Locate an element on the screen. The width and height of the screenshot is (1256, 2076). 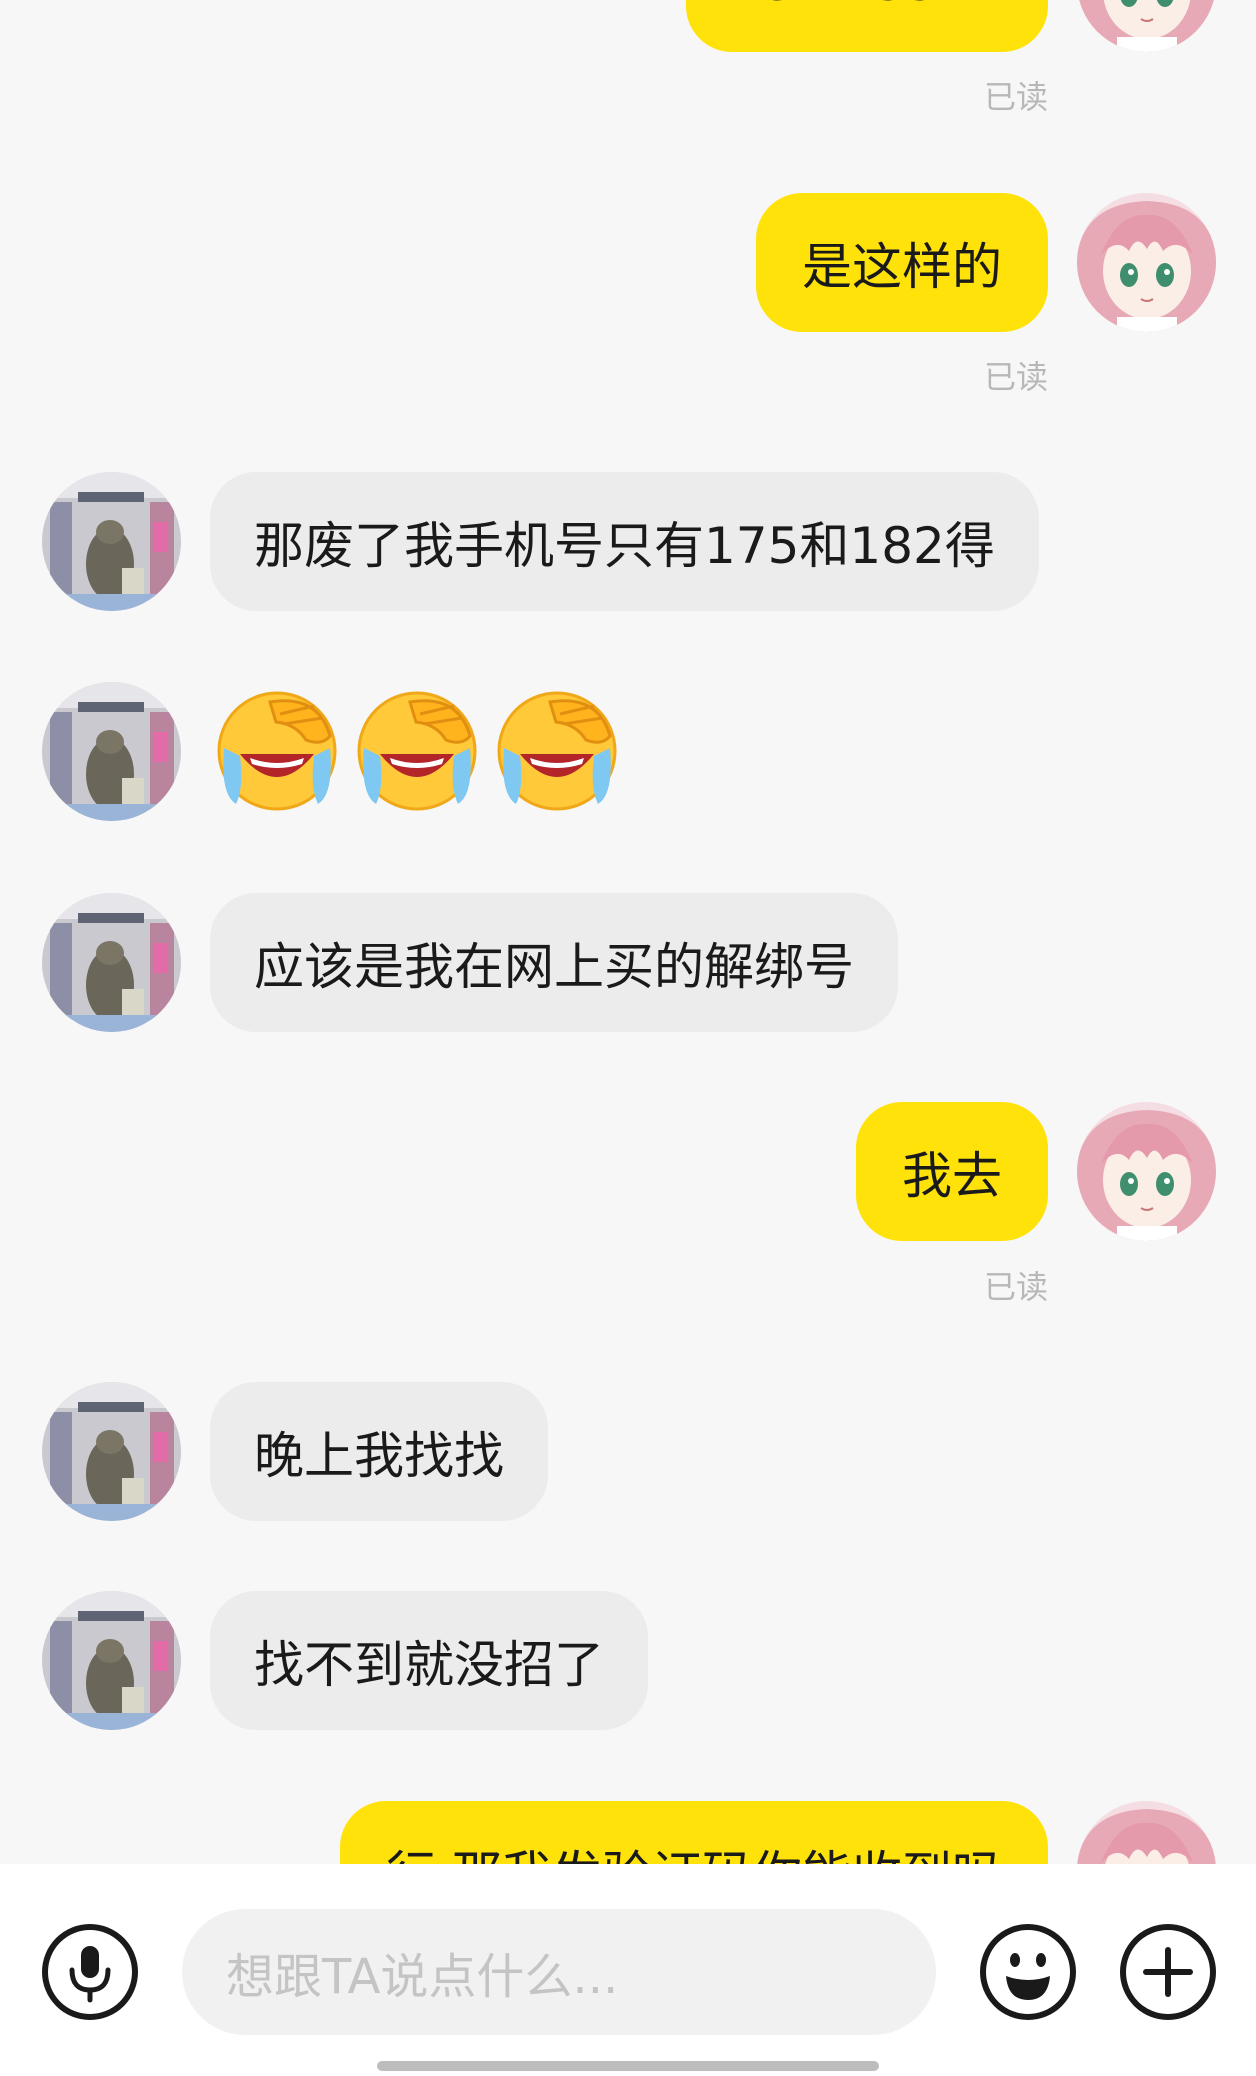
message-bubble: 1344 5577 is located at coordinates (866, 26).